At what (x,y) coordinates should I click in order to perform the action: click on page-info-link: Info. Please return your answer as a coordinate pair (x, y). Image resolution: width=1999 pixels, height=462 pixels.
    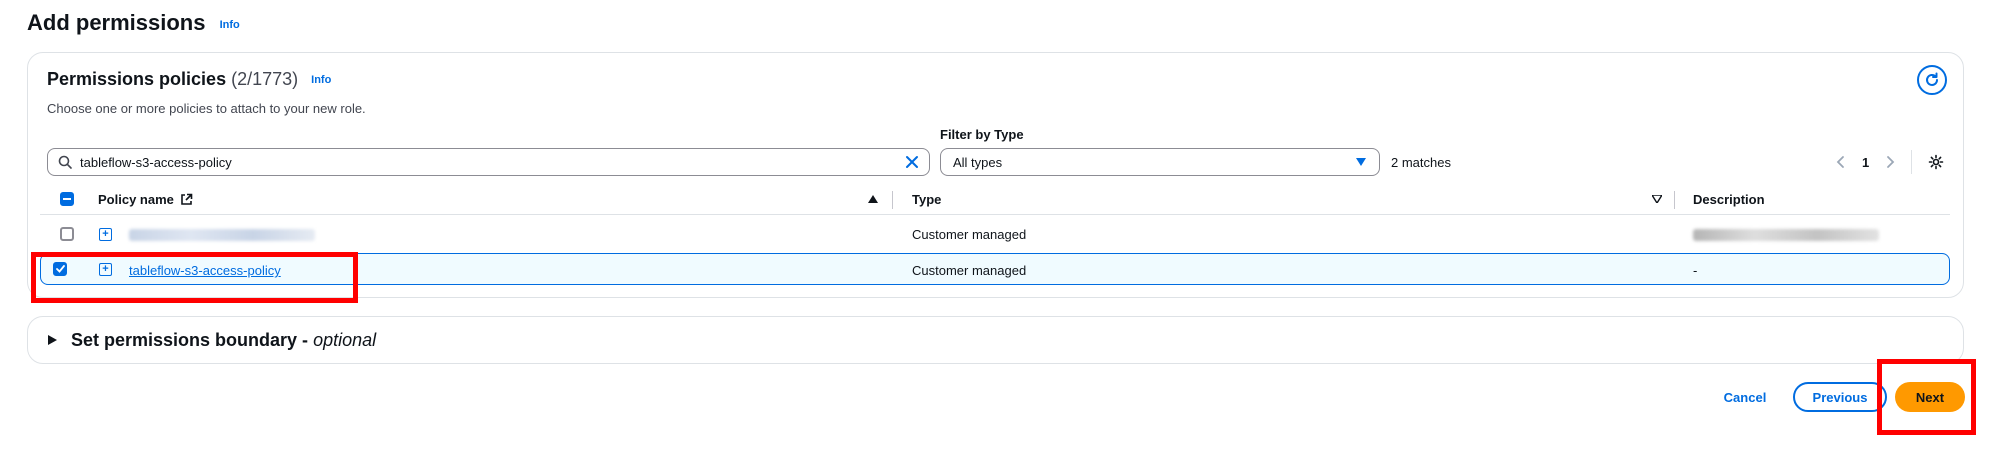
    Looking at the image, I should click on (230, 25).